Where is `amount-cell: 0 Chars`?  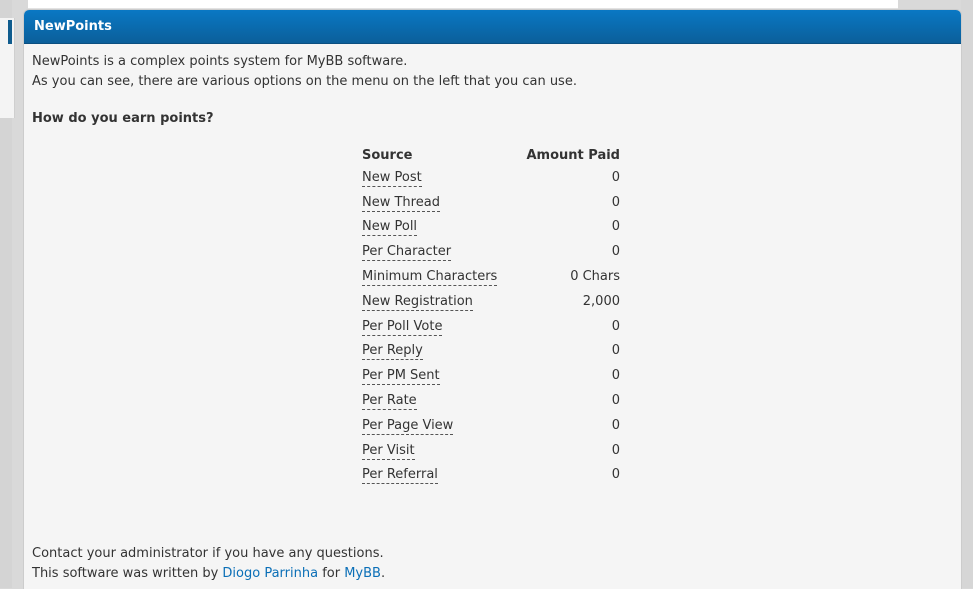
amount-cell: 0 Chars is located at coordinates (595, 277).